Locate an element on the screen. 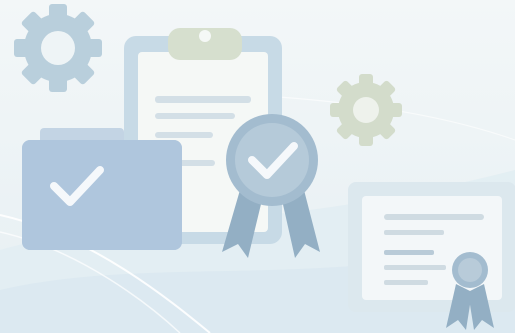 This screenshot has height=333, width=515. folder-with-checkmark is located at coordinates (102, 189).